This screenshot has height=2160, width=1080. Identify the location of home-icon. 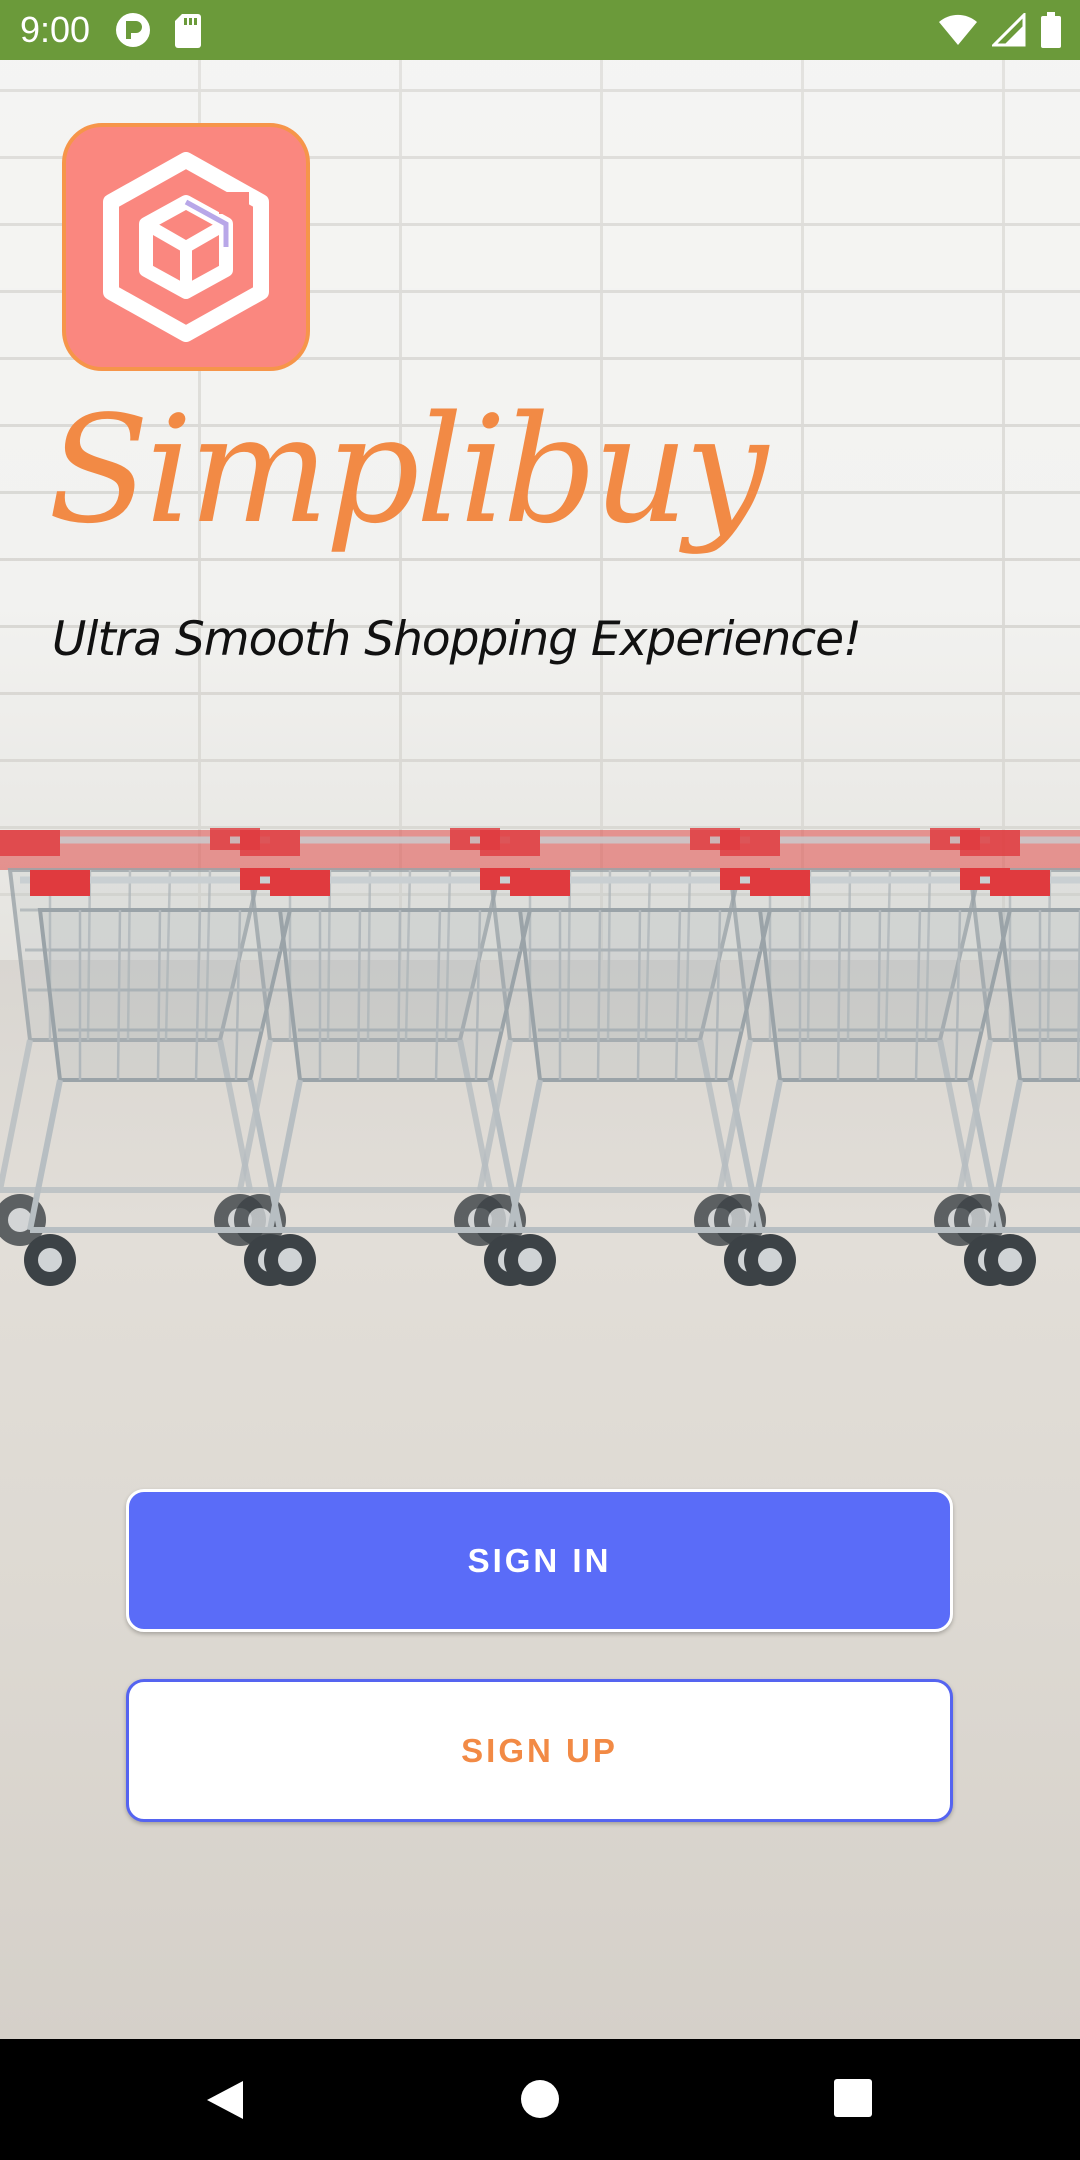
(540, 2101).